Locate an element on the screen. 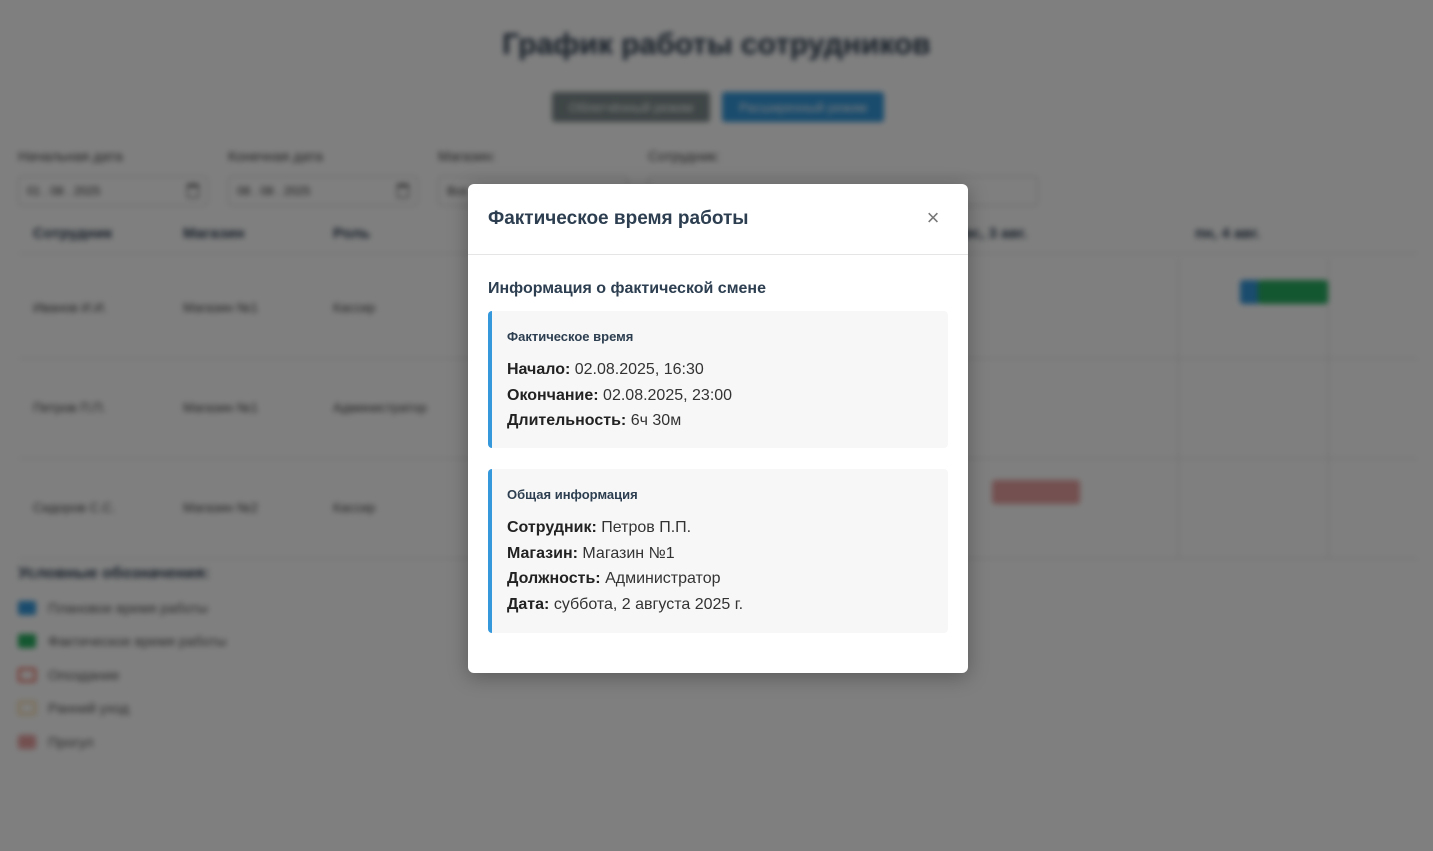 The height and width of the screenshot is (851, 1433). duration-line: Длительность: 6ч 30м is located at coordinates (727, 423).